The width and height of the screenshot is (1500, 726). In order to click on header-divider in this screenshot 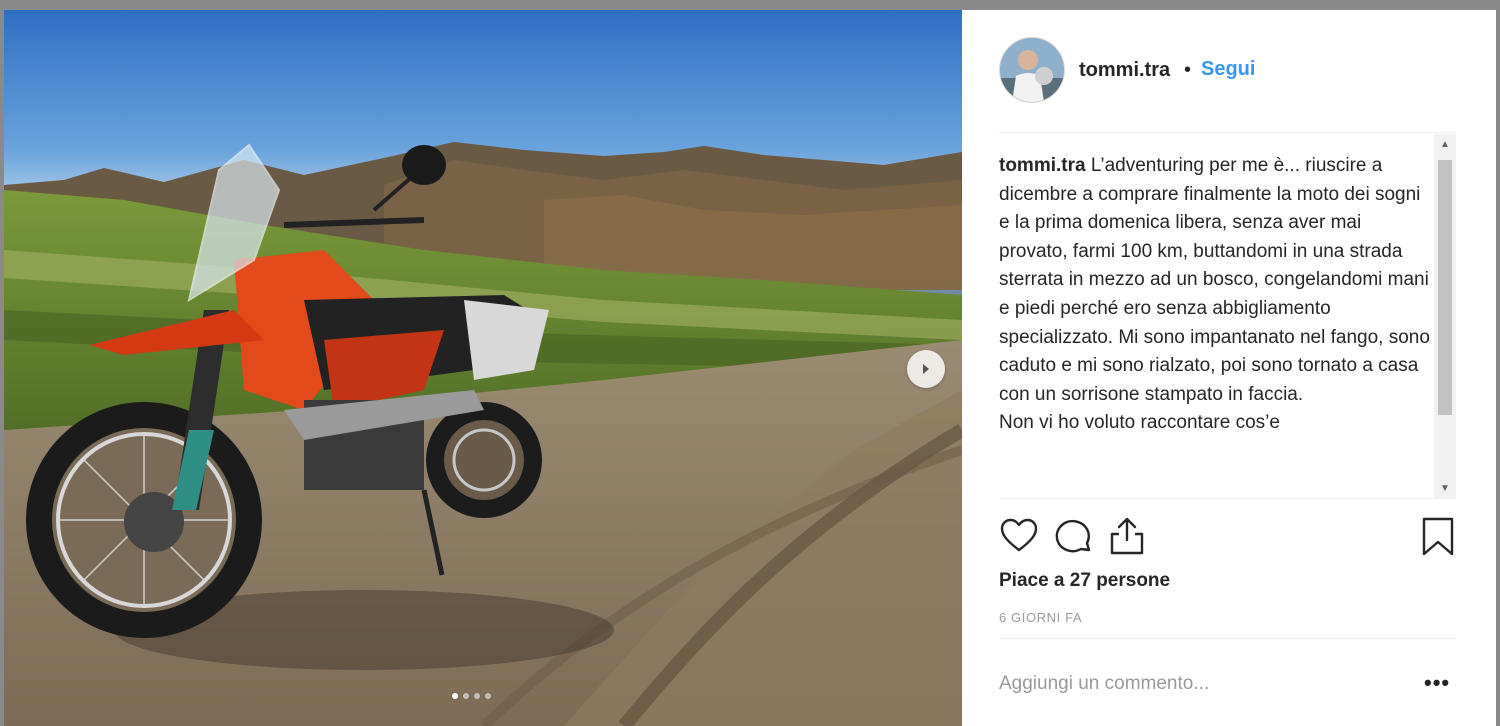, I will do `click(1227, 132)`.